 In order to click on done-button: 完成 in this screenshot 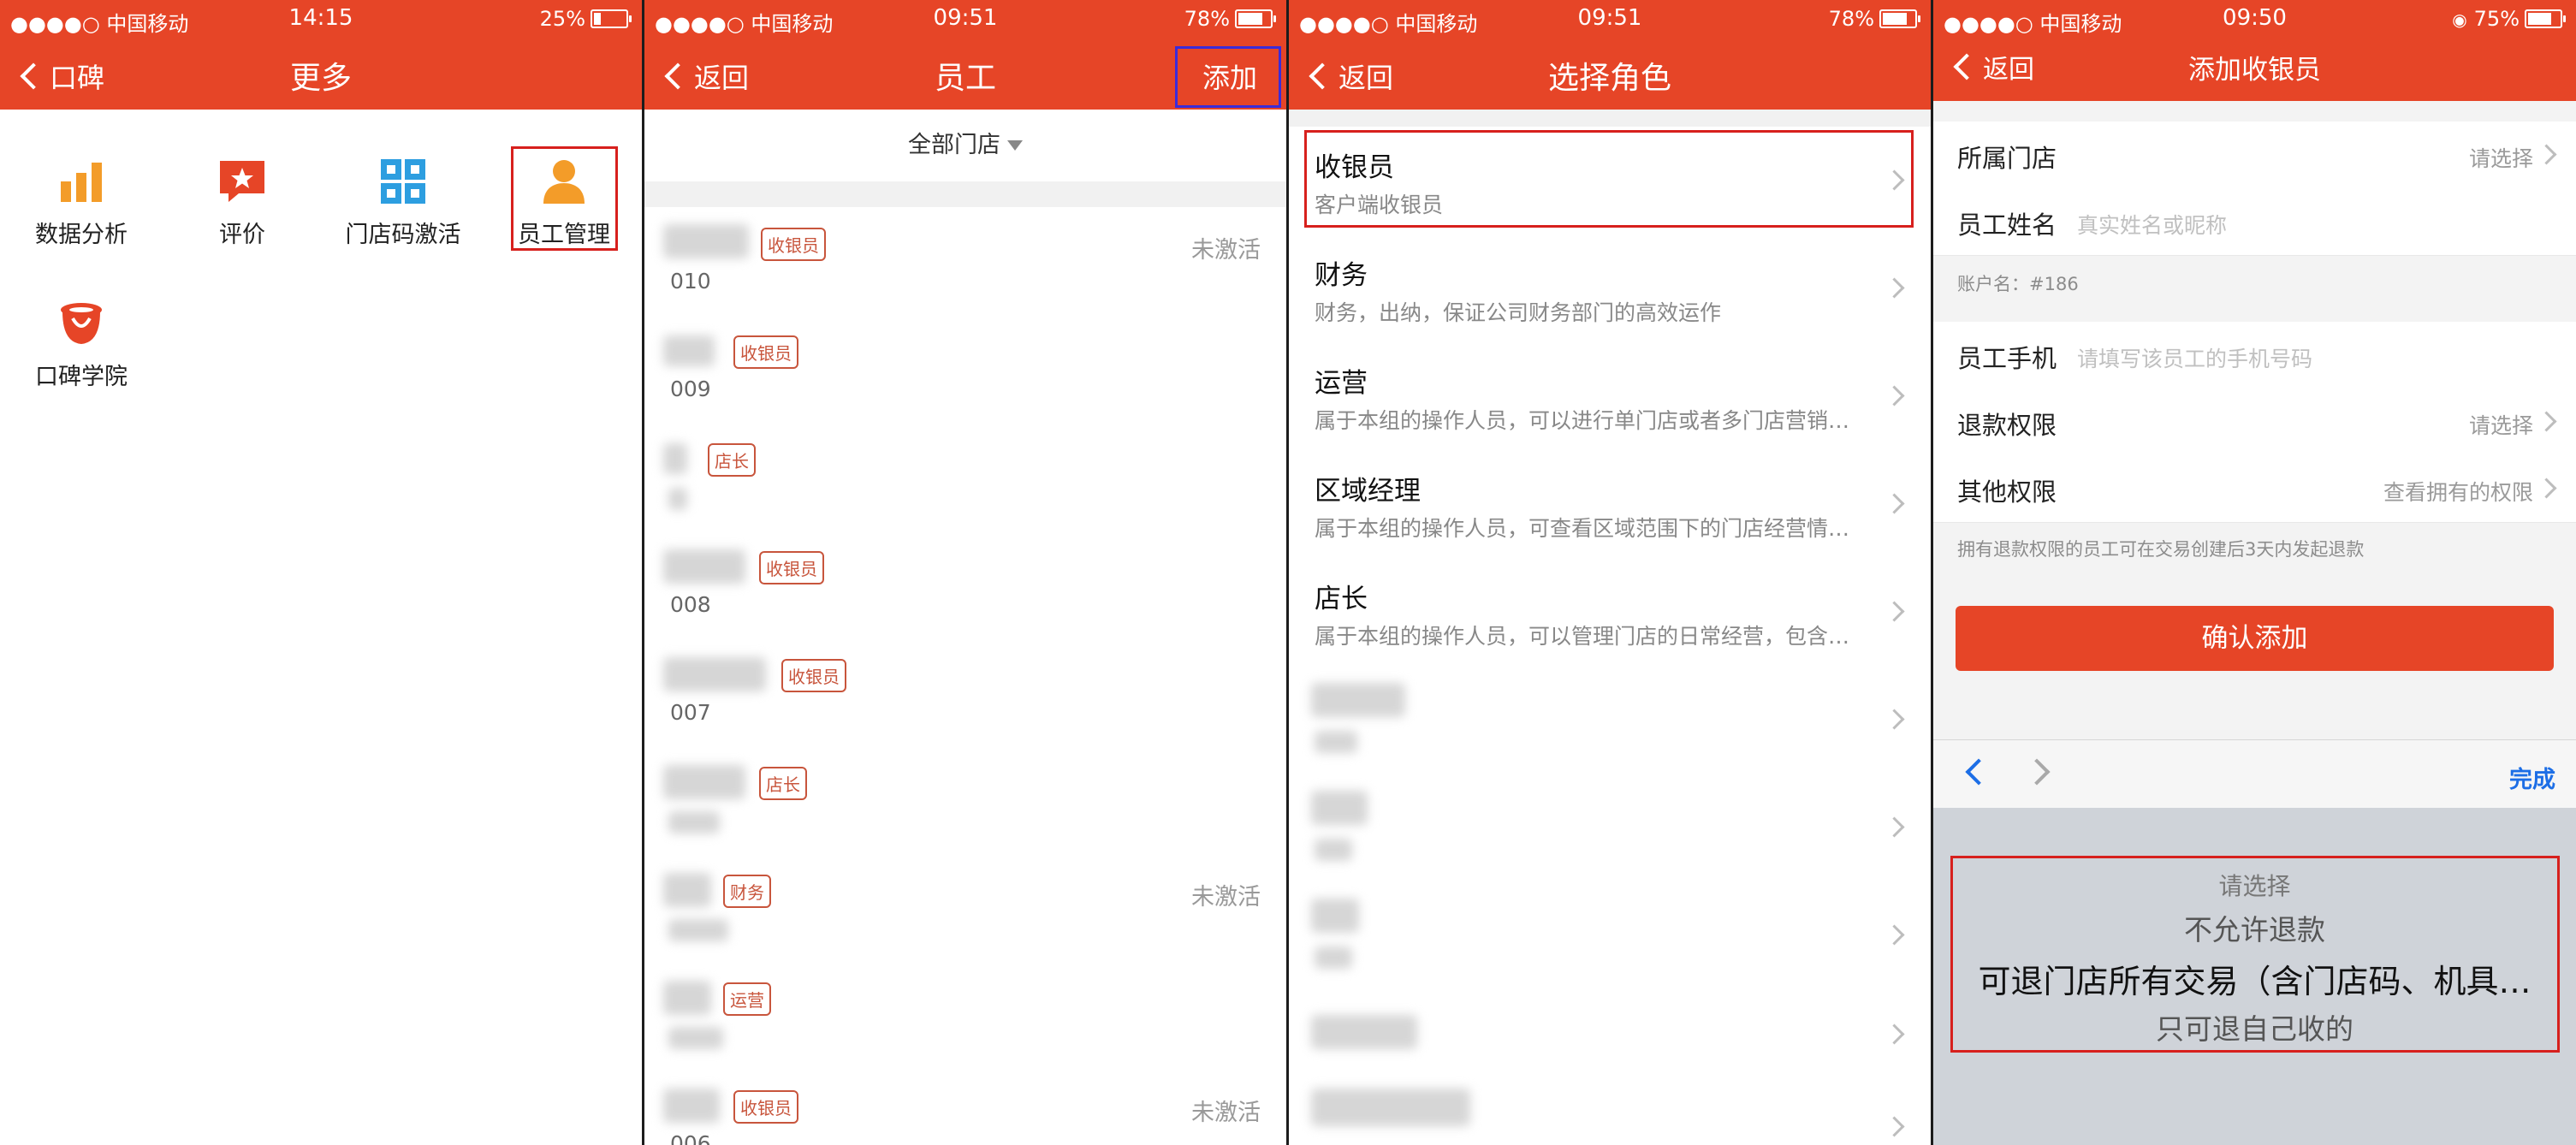, I will do `click(2532, 777)`.